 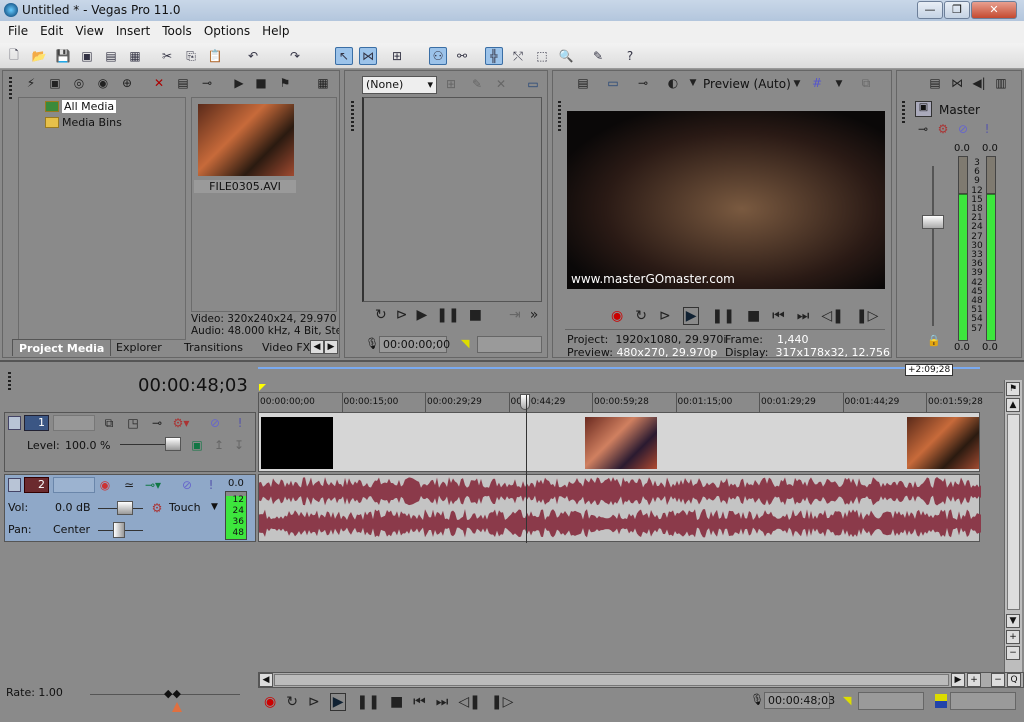 I want to click on track-fx-icon: ⊸, so click(x=157, y=423).